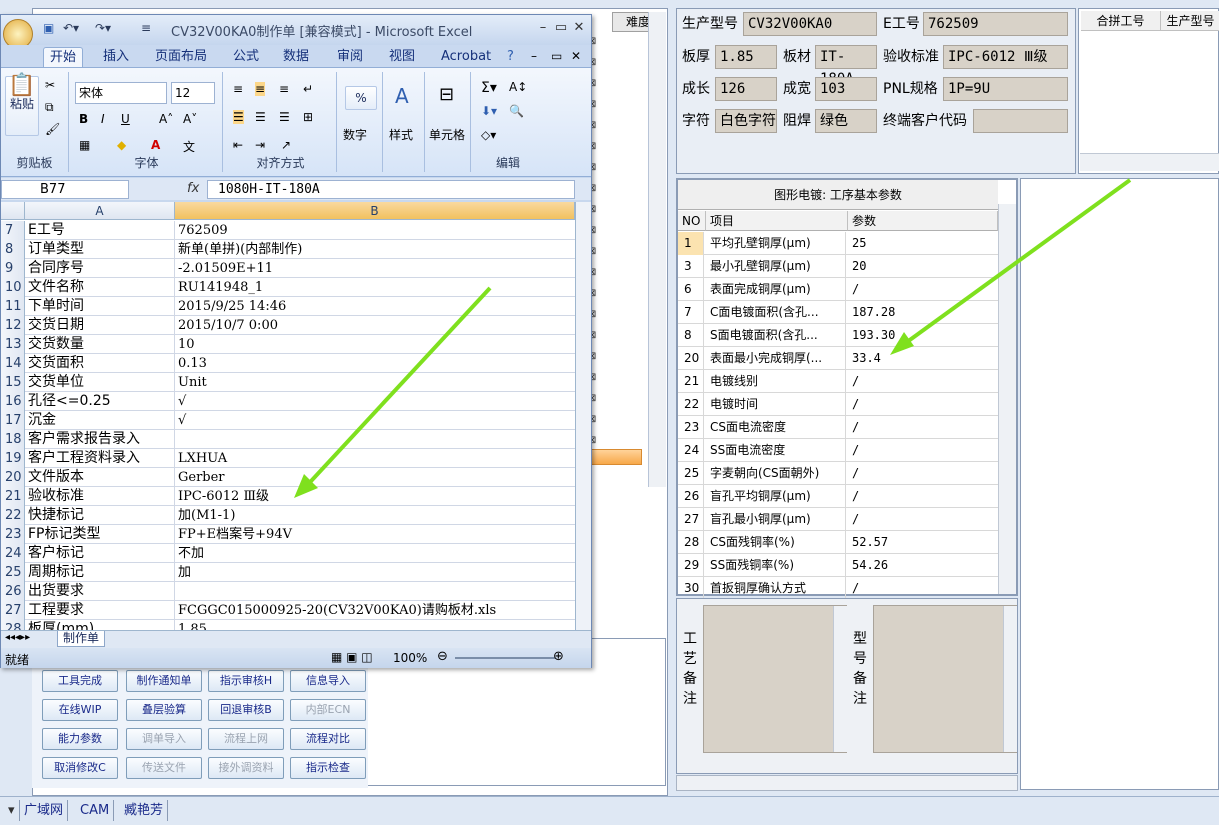 The image size is (1219, 825). What do you see at coordinates (810, 24) in the screenshot?
I see `prod-model-field: CV32V00KA0` at bounding box center [810, 24].